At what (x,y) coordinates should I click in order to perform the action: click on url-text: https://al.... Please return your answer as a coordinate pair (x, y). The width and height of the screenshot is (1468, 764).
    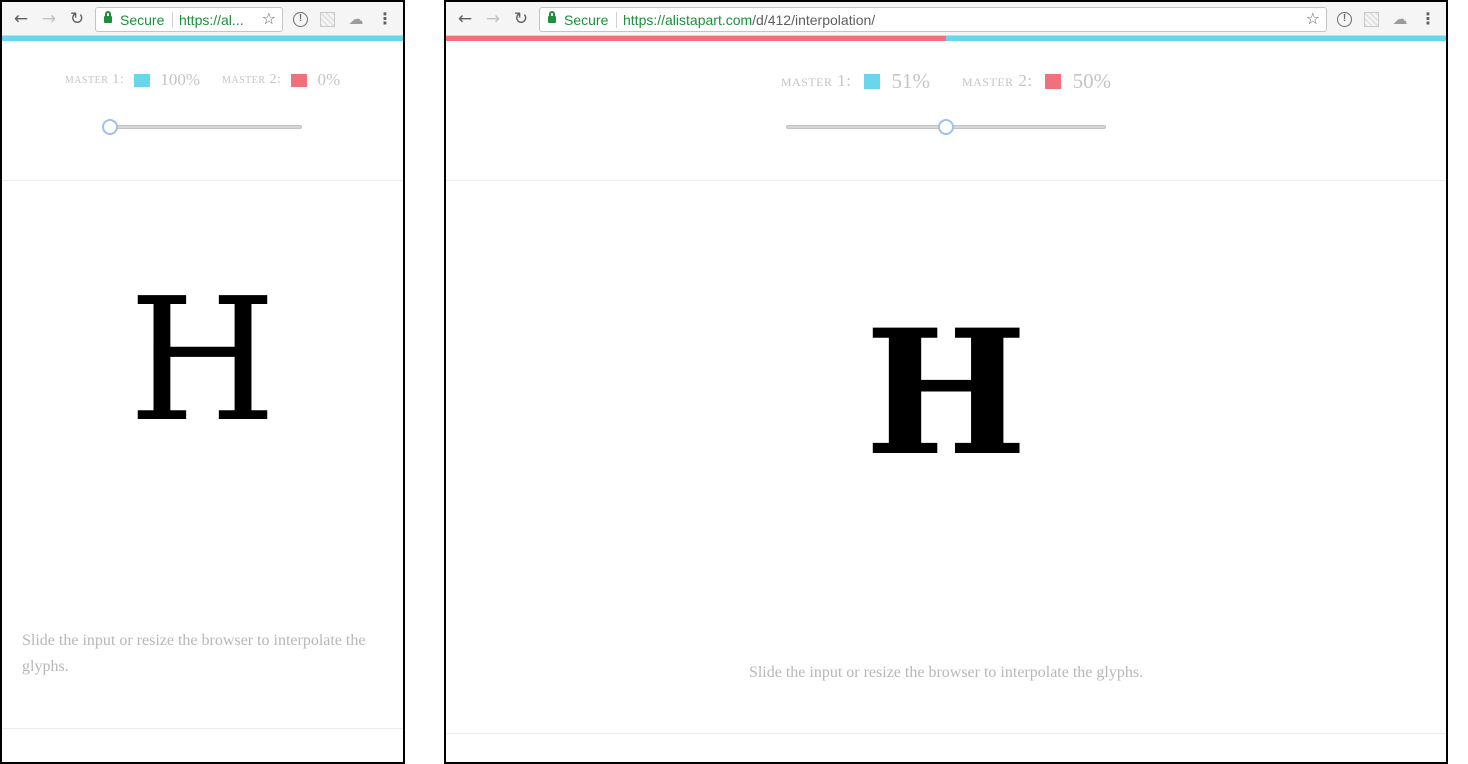
    Looking at the image, I should click on (211, 20).